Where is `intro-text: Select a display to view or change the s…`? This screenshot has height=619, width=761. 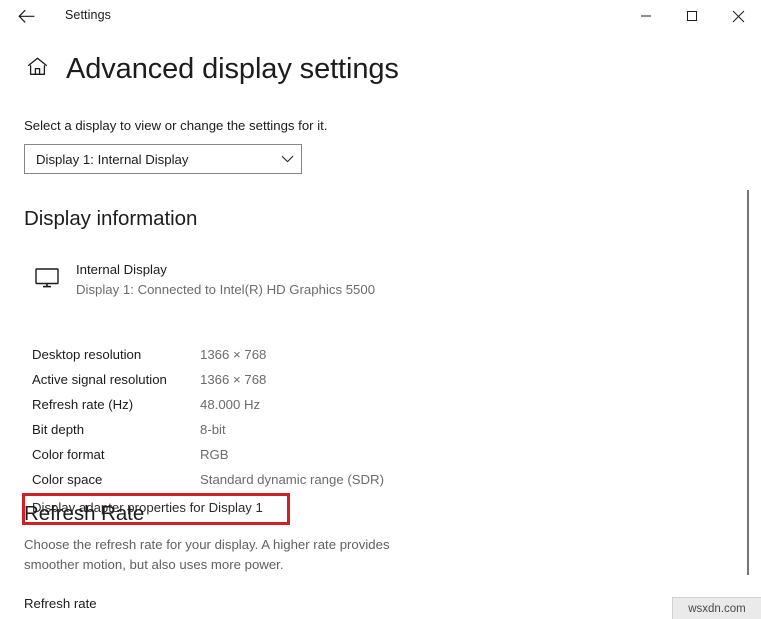
intro-text: Select a display to view or change the s… is located at coordinates (176, 125).